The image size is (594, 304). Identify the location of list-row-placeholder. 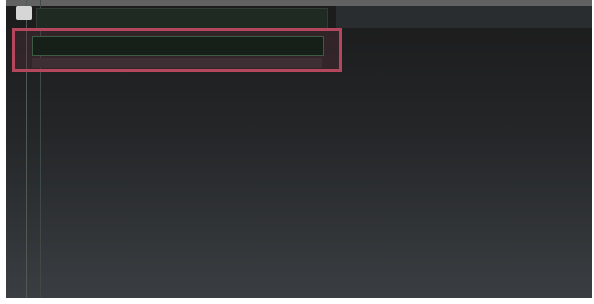
(177, 63).